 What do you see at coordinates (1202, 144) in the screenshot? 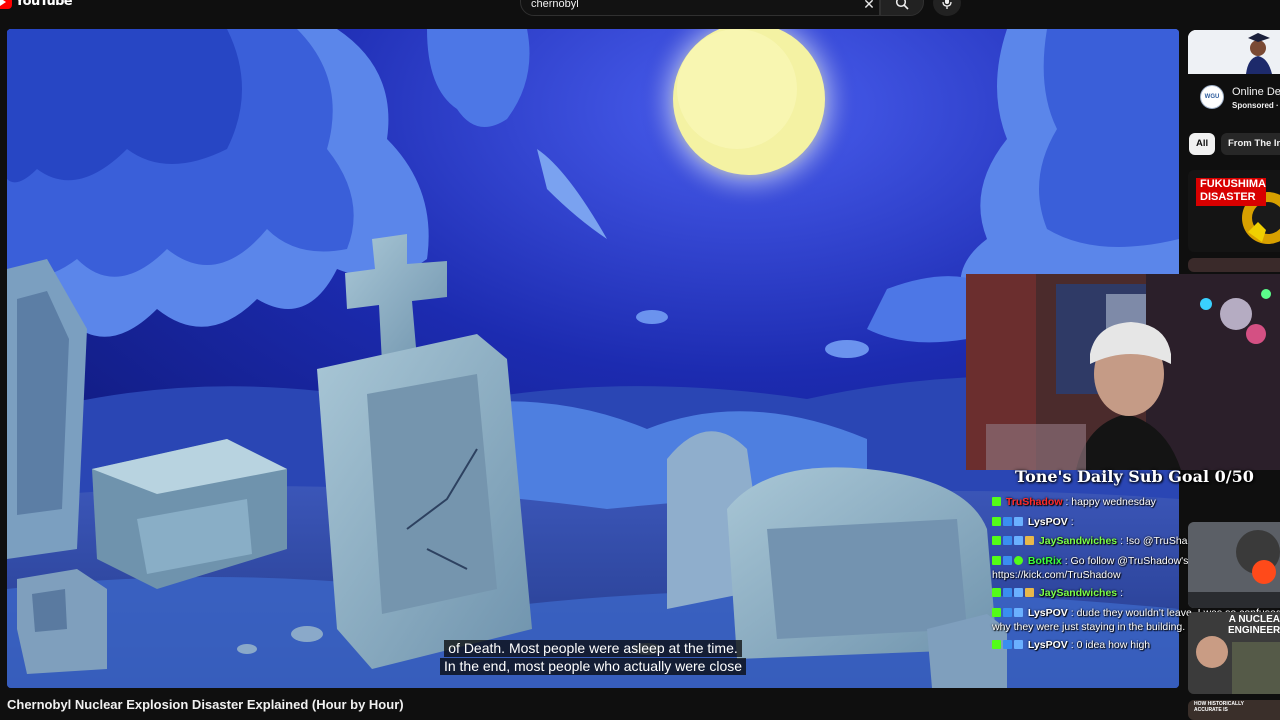
I see `filter-chip-all: All` at bounding box center [1202, 144].